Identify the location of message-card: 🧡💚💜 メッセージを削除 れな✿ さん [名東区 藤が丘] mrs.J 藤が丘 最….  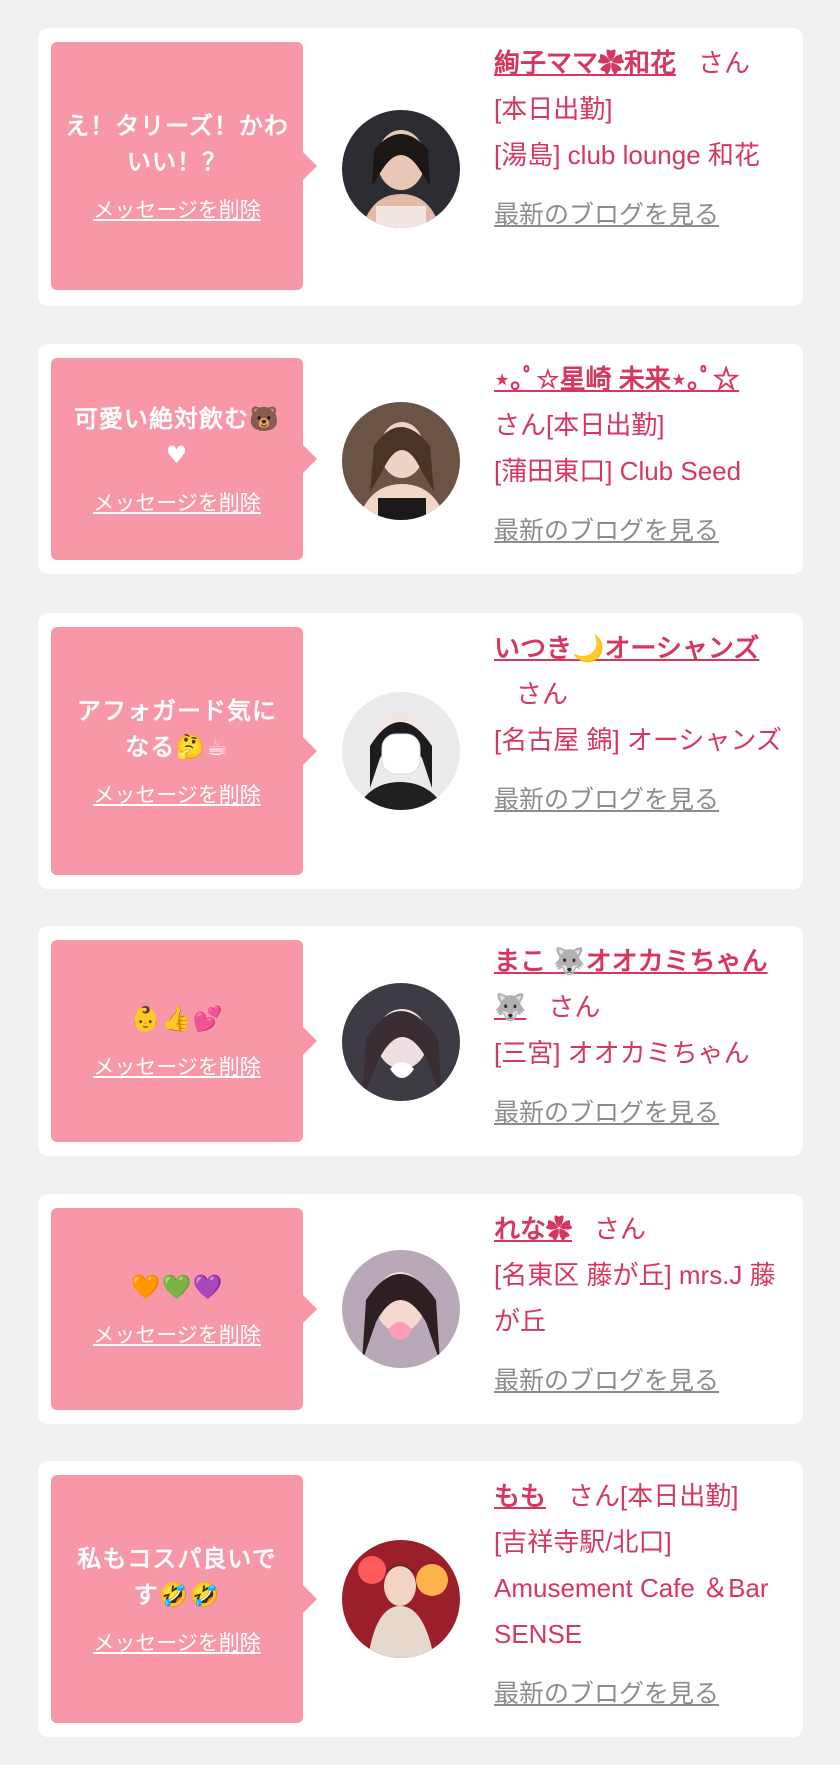
(420, 1309).